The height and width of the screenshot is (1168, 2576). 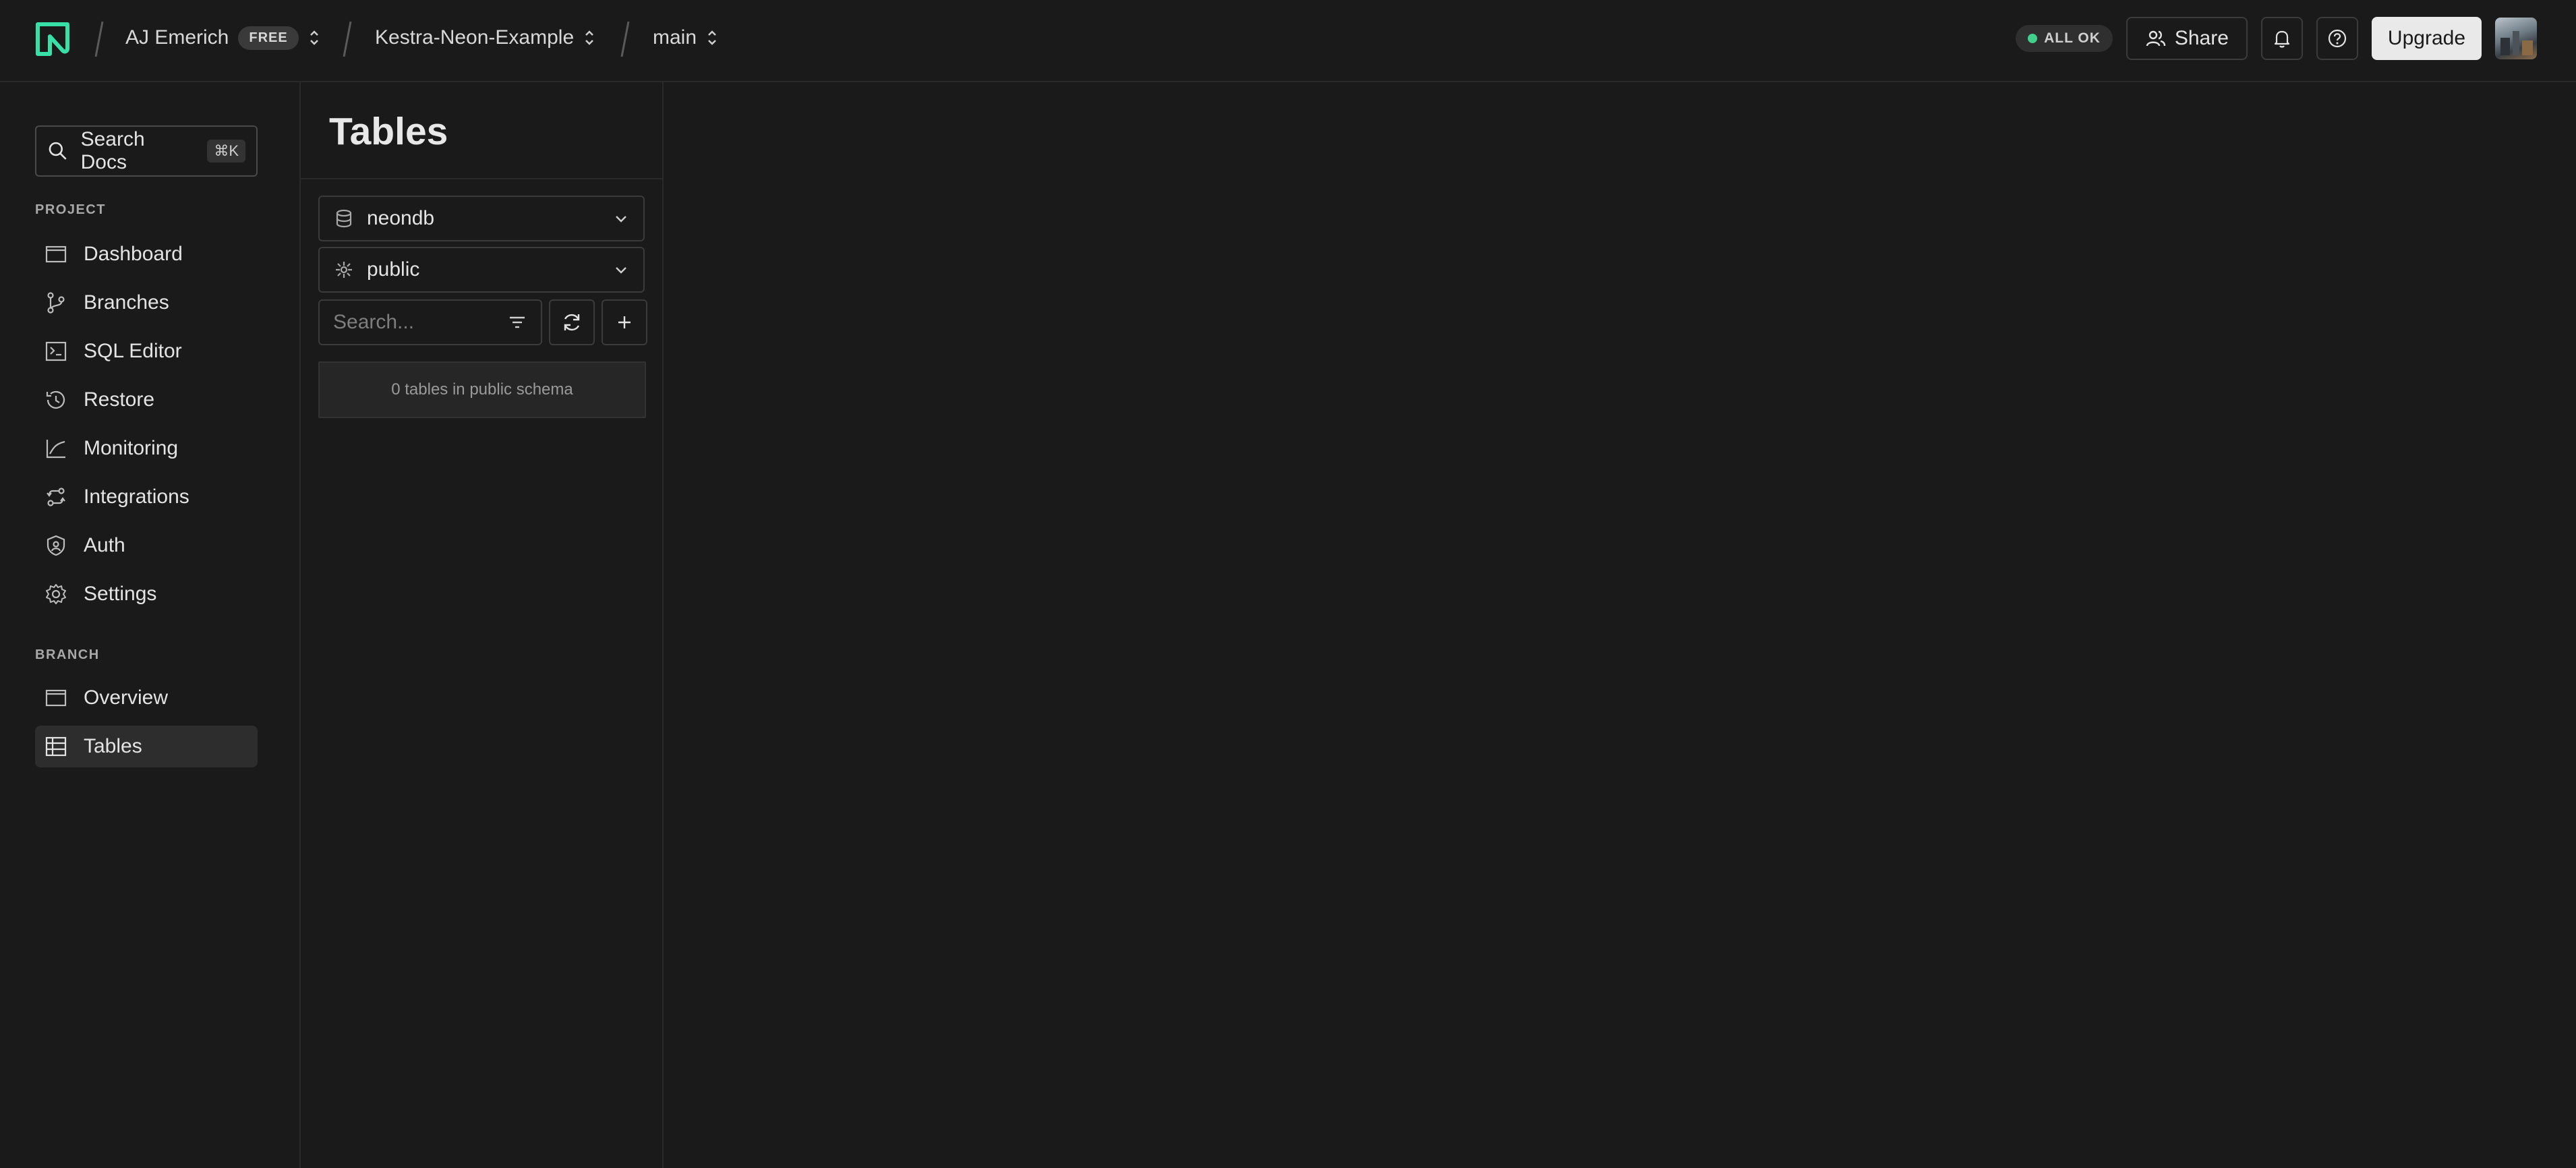 What do you see at coordinates (133, 351) in the screenshot?
I see `sidebar-item-label: SQL Editor` at bounding box center [133, 351].